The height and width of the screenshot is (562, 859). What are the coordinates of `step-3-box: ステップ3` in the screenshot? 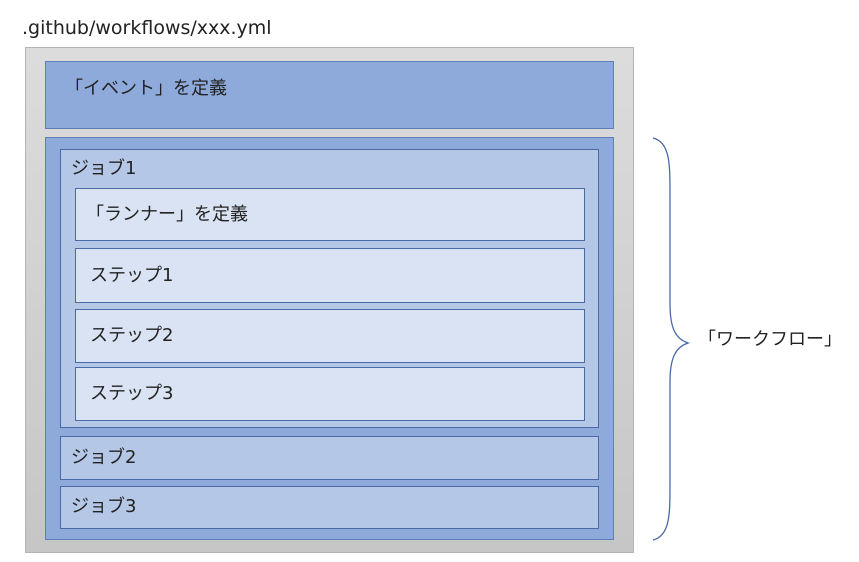 It's located at (330, 394).